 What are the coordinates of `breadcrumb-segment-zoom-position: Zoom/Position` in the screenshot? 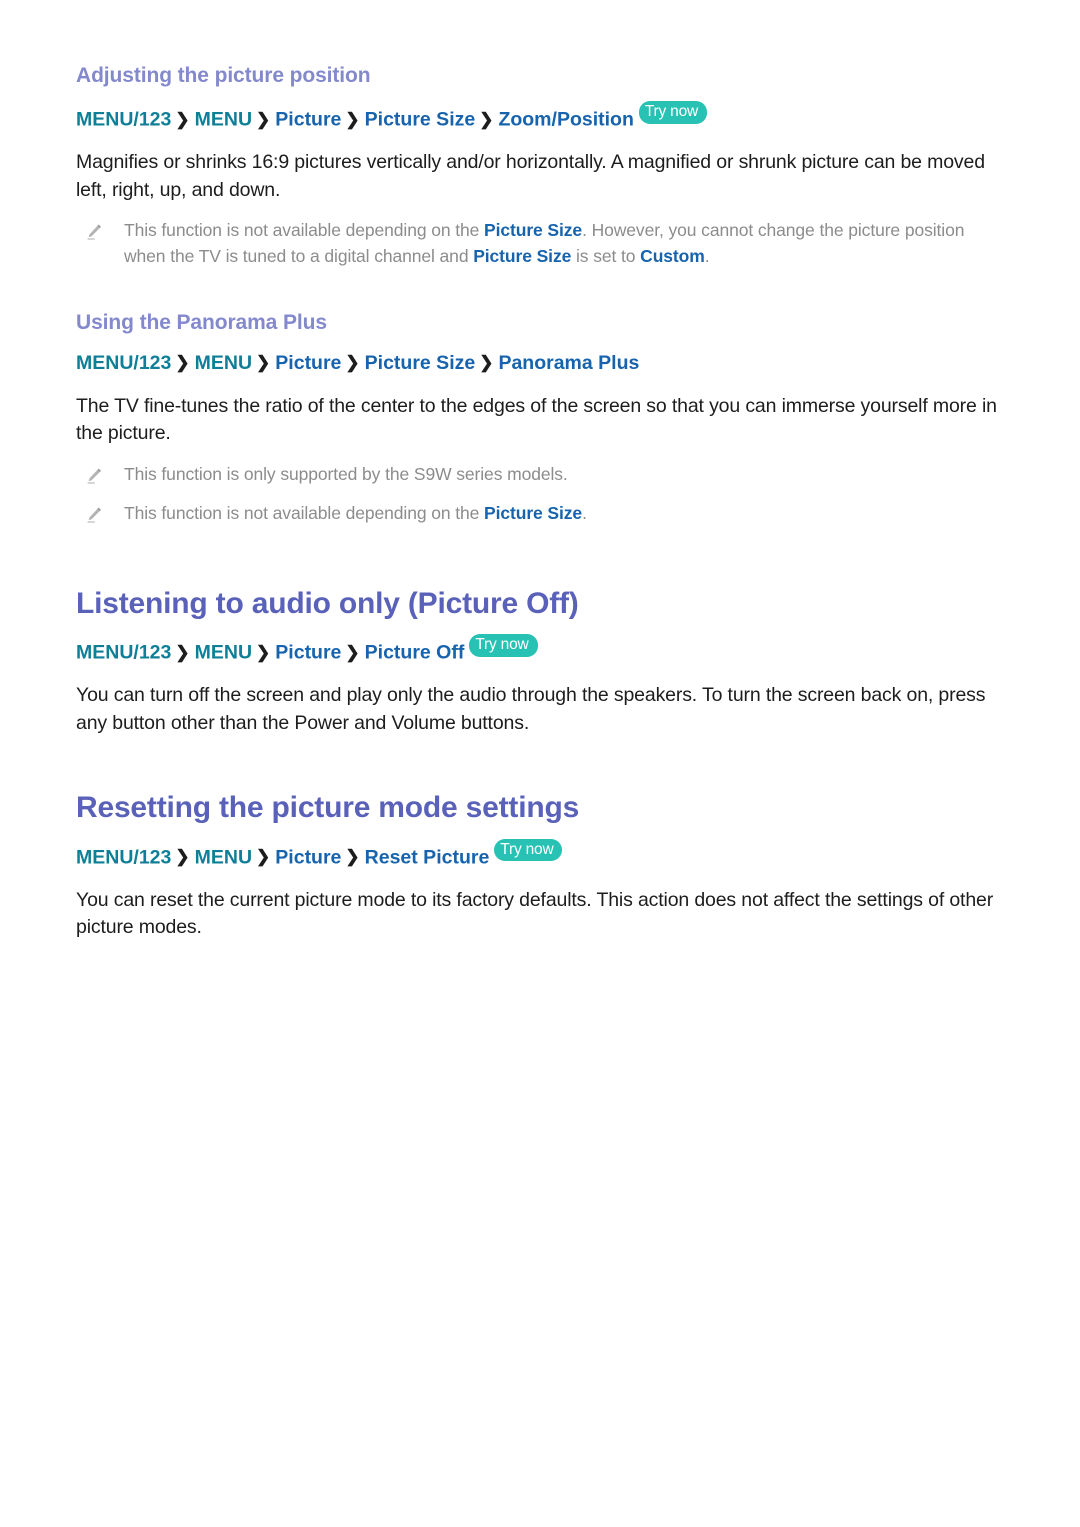 It's located at (565, 120).